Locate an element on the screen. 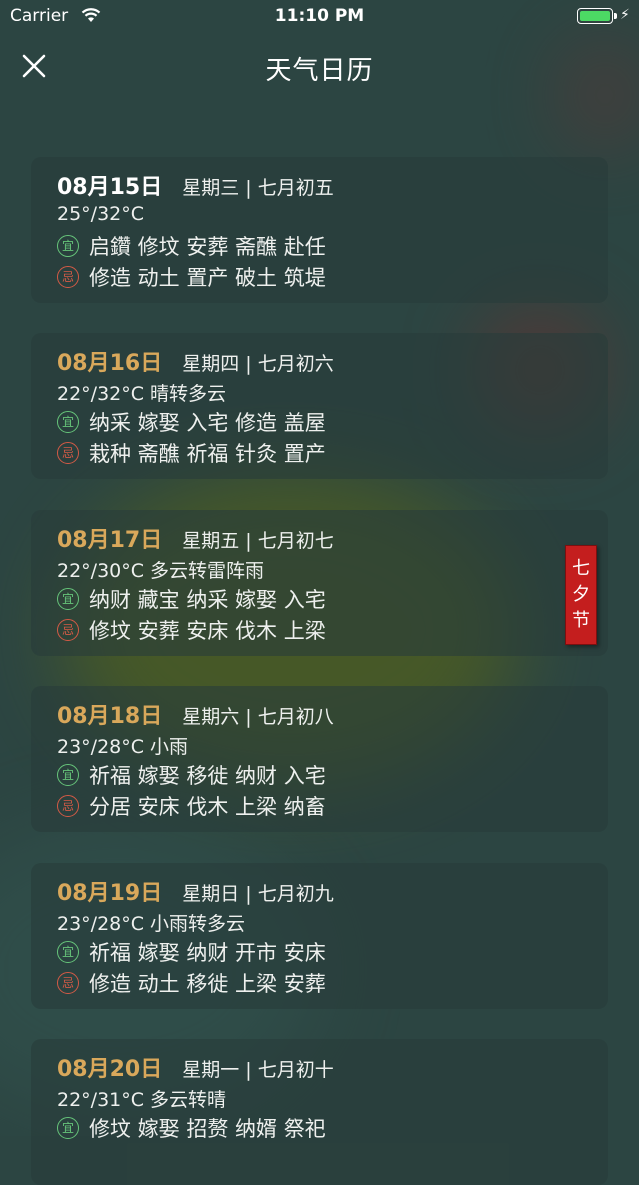  day-date: 08月18日 is located at coordinates (110, 716).